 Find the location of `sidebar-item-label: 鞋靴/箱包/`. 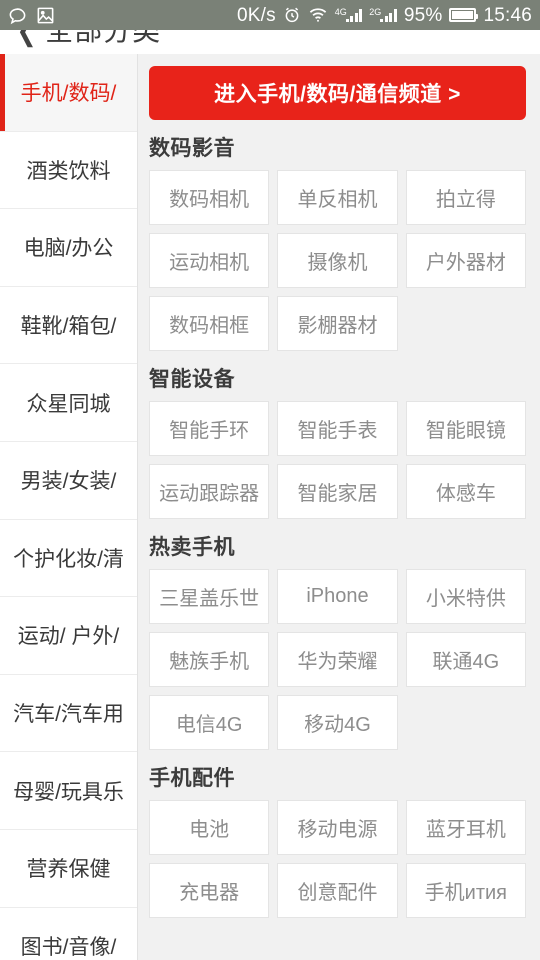

sidebar-item-label: 鞋靴/箱包/ is located at coordinates (68, 327).